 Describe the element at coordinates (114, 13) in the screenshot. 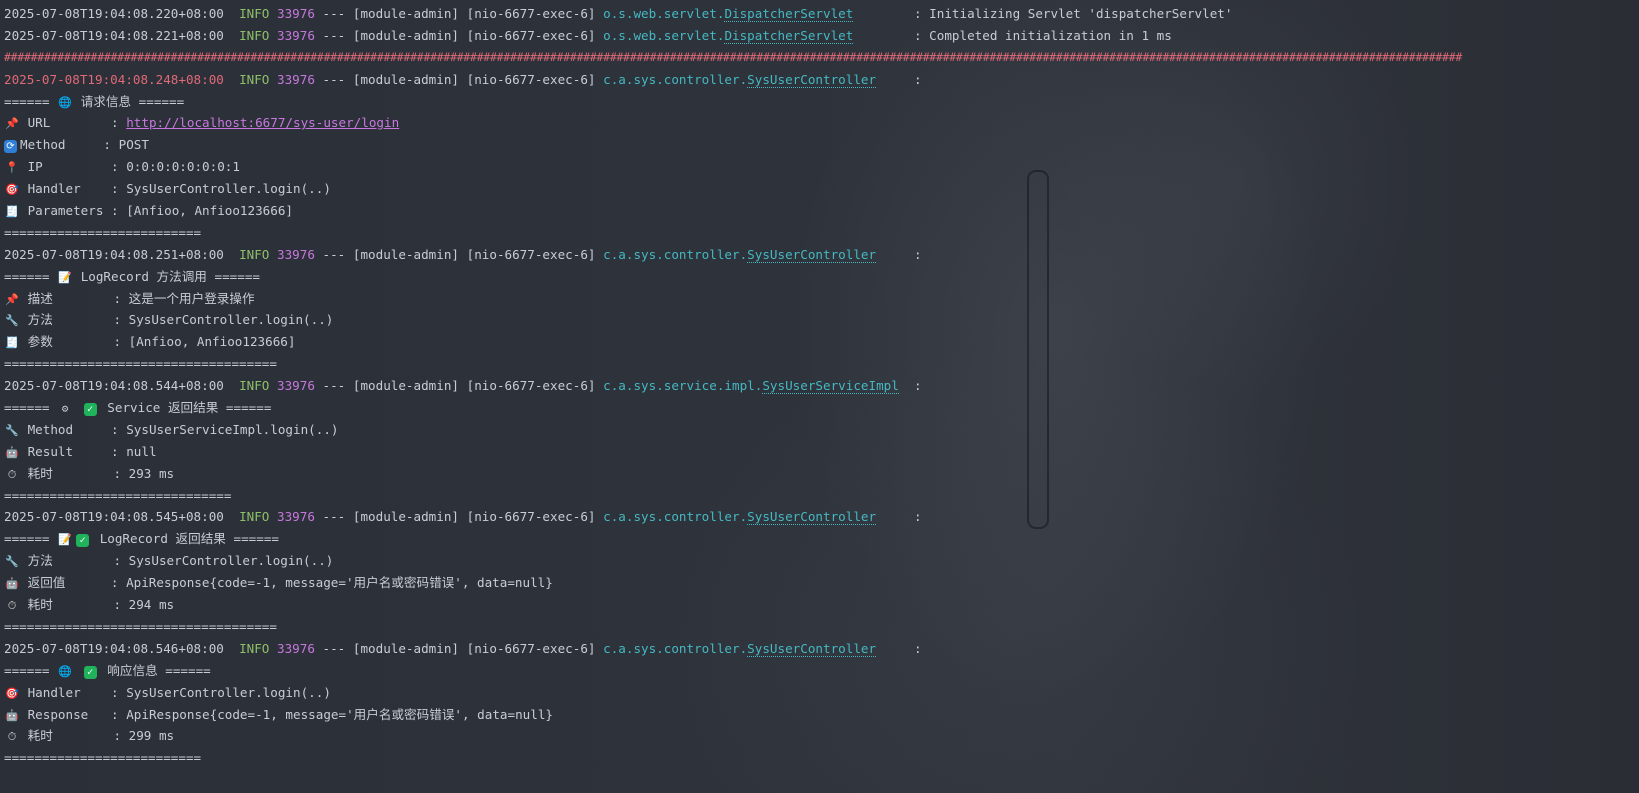

I see `timestamp: 2025-07-08T19:04:08.220+08:00` at that location.